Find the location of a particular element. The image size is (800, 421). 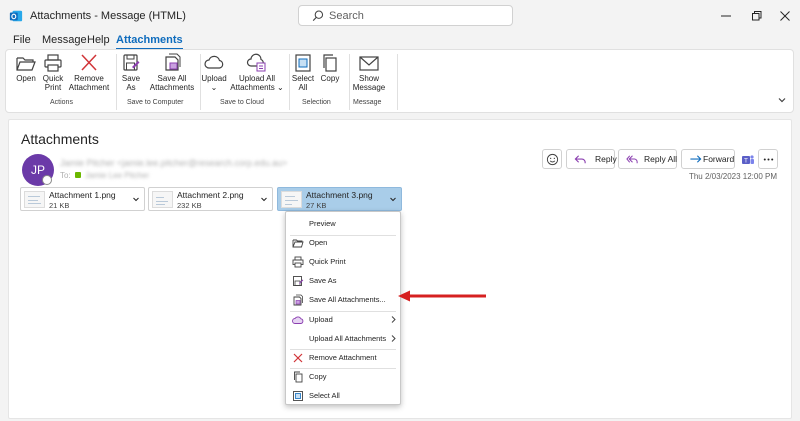

emoji-button is located at coordinates (552, 159).